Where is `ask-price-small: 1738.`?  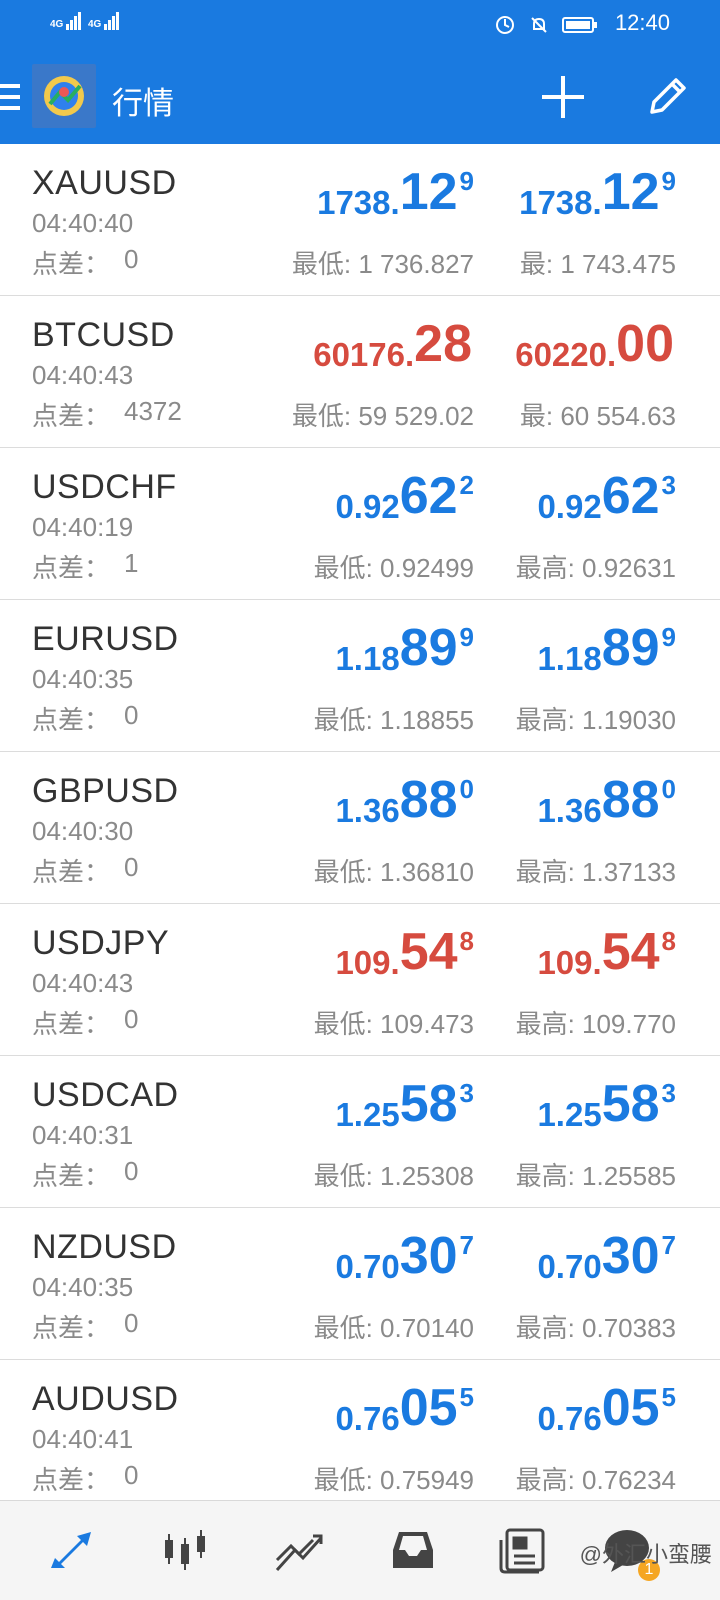
ask-price-small: 1738. is located at coordinates (560, 202).